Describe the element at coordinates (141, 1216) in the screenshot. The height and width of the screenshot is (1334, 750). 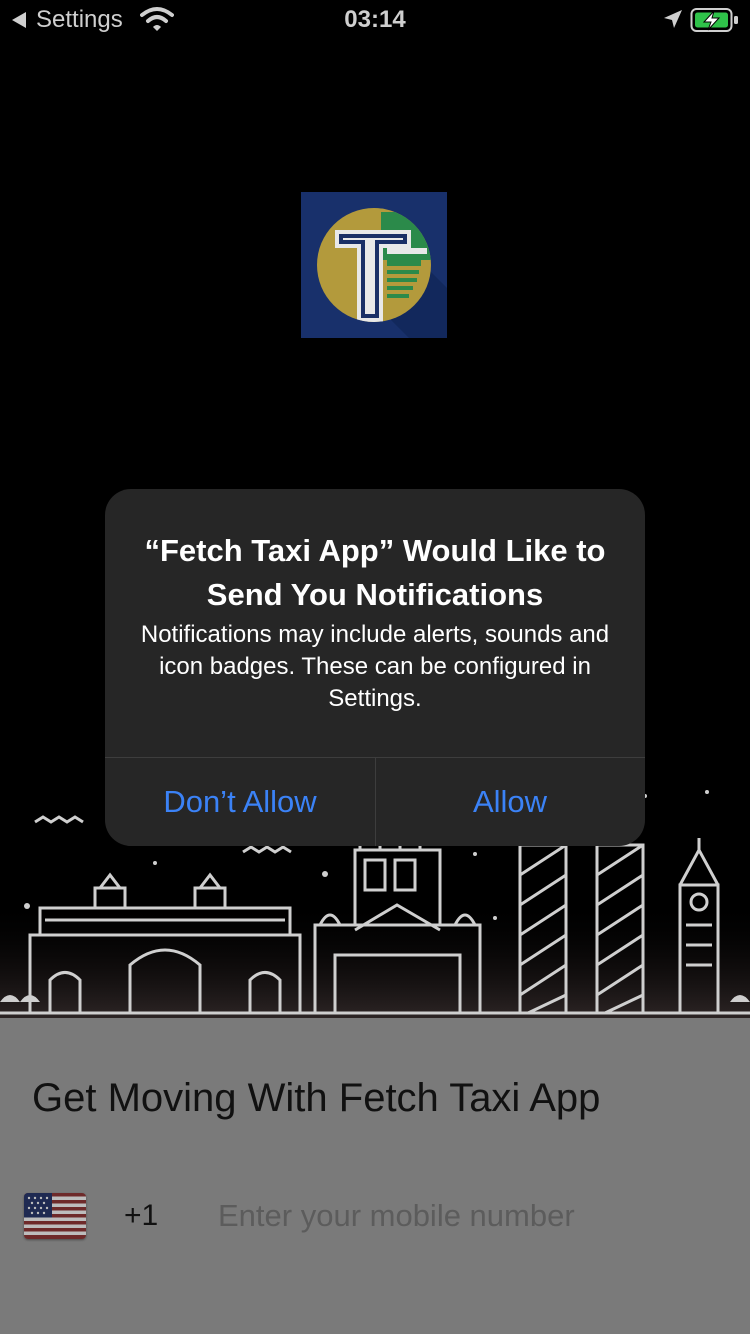
I see `dial-code: +1` at that location.